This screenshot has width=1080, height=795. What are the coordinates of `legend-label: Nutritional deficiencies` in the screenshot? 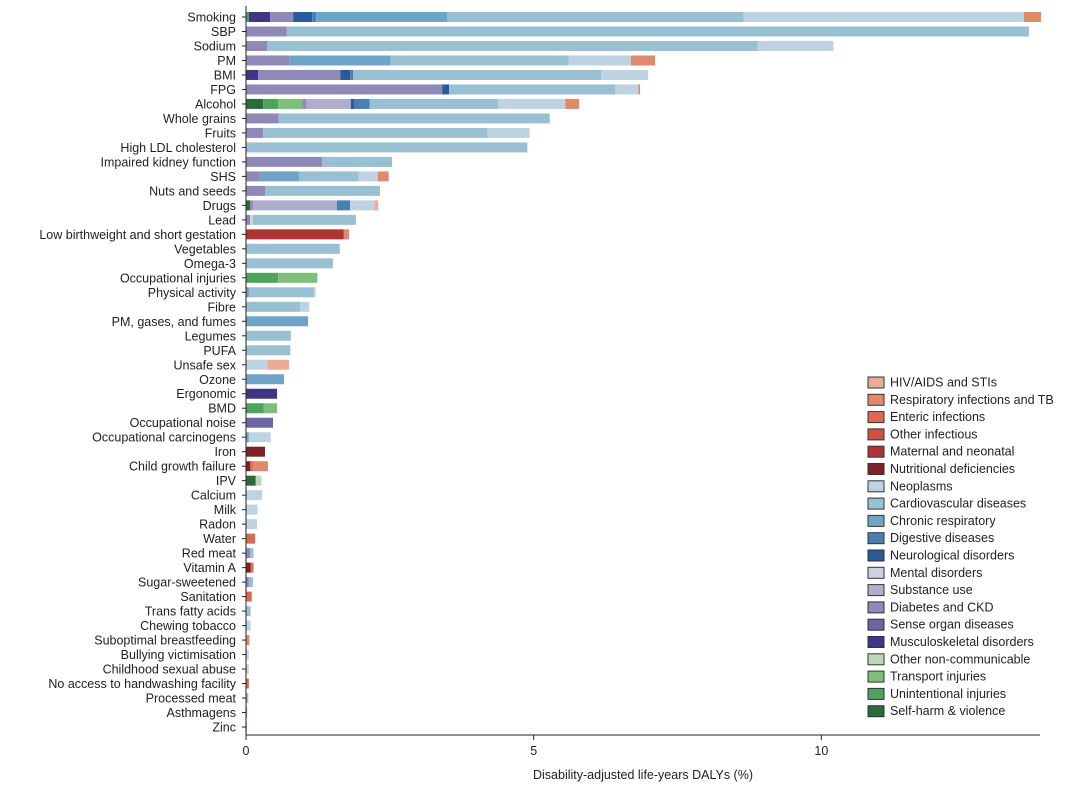 It's located at (952, 469).